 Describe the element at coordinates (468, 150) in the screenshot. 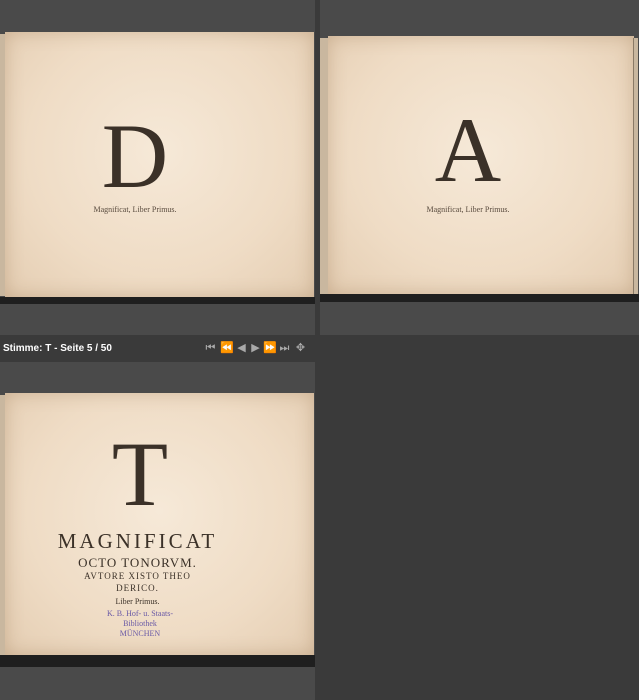

I see `page-letter-a: A` at that location.